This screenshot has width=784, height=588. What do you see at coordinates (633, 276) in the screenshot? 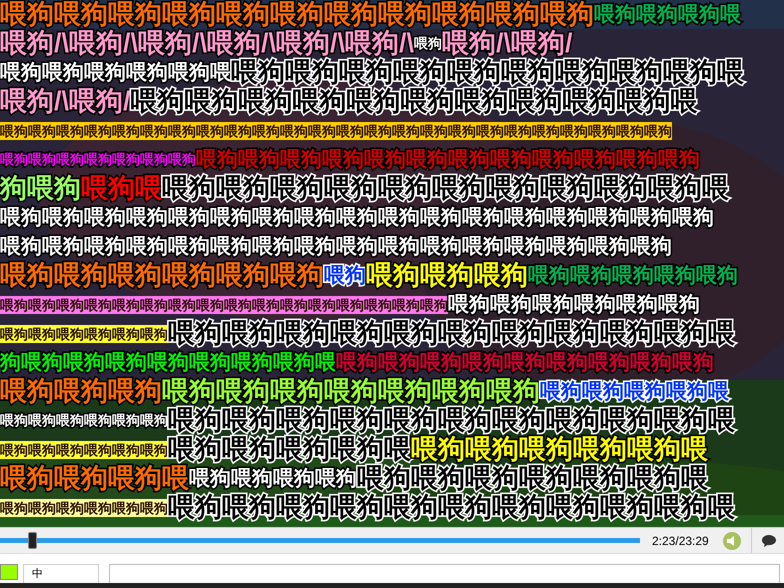
I see `bullet-comment: 喂狗喂狗喂狗喂狗喂狗` at bounding box center [633, 276].